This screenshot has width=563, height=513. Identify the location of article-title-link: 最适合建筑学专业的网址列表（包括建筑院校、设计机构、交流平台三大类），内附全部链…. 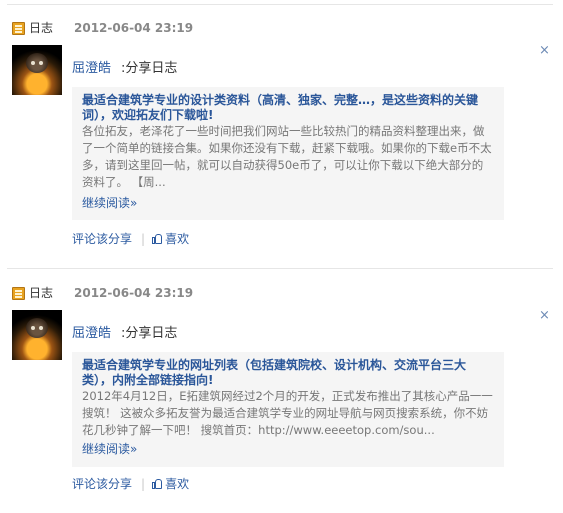
(288, 373).